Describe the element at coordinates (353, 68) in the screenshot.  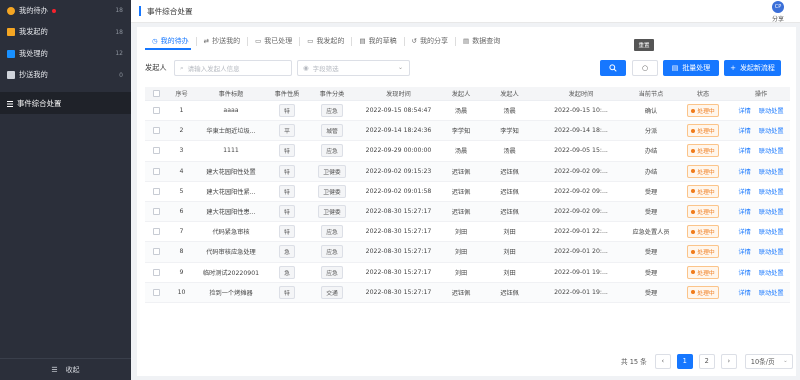
I see `field-filter-select: ◉ 字段筛选 ⌄` at that location.